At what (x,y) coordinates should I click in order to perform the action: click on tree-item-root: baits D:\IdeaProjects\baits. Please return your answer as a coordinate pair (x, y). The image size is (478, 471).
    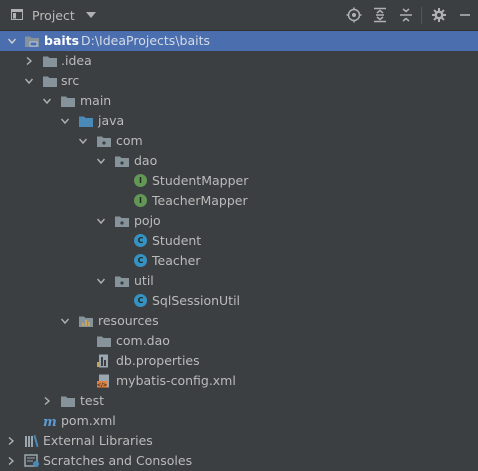
    Looking at the image, I should click on (239, 41).